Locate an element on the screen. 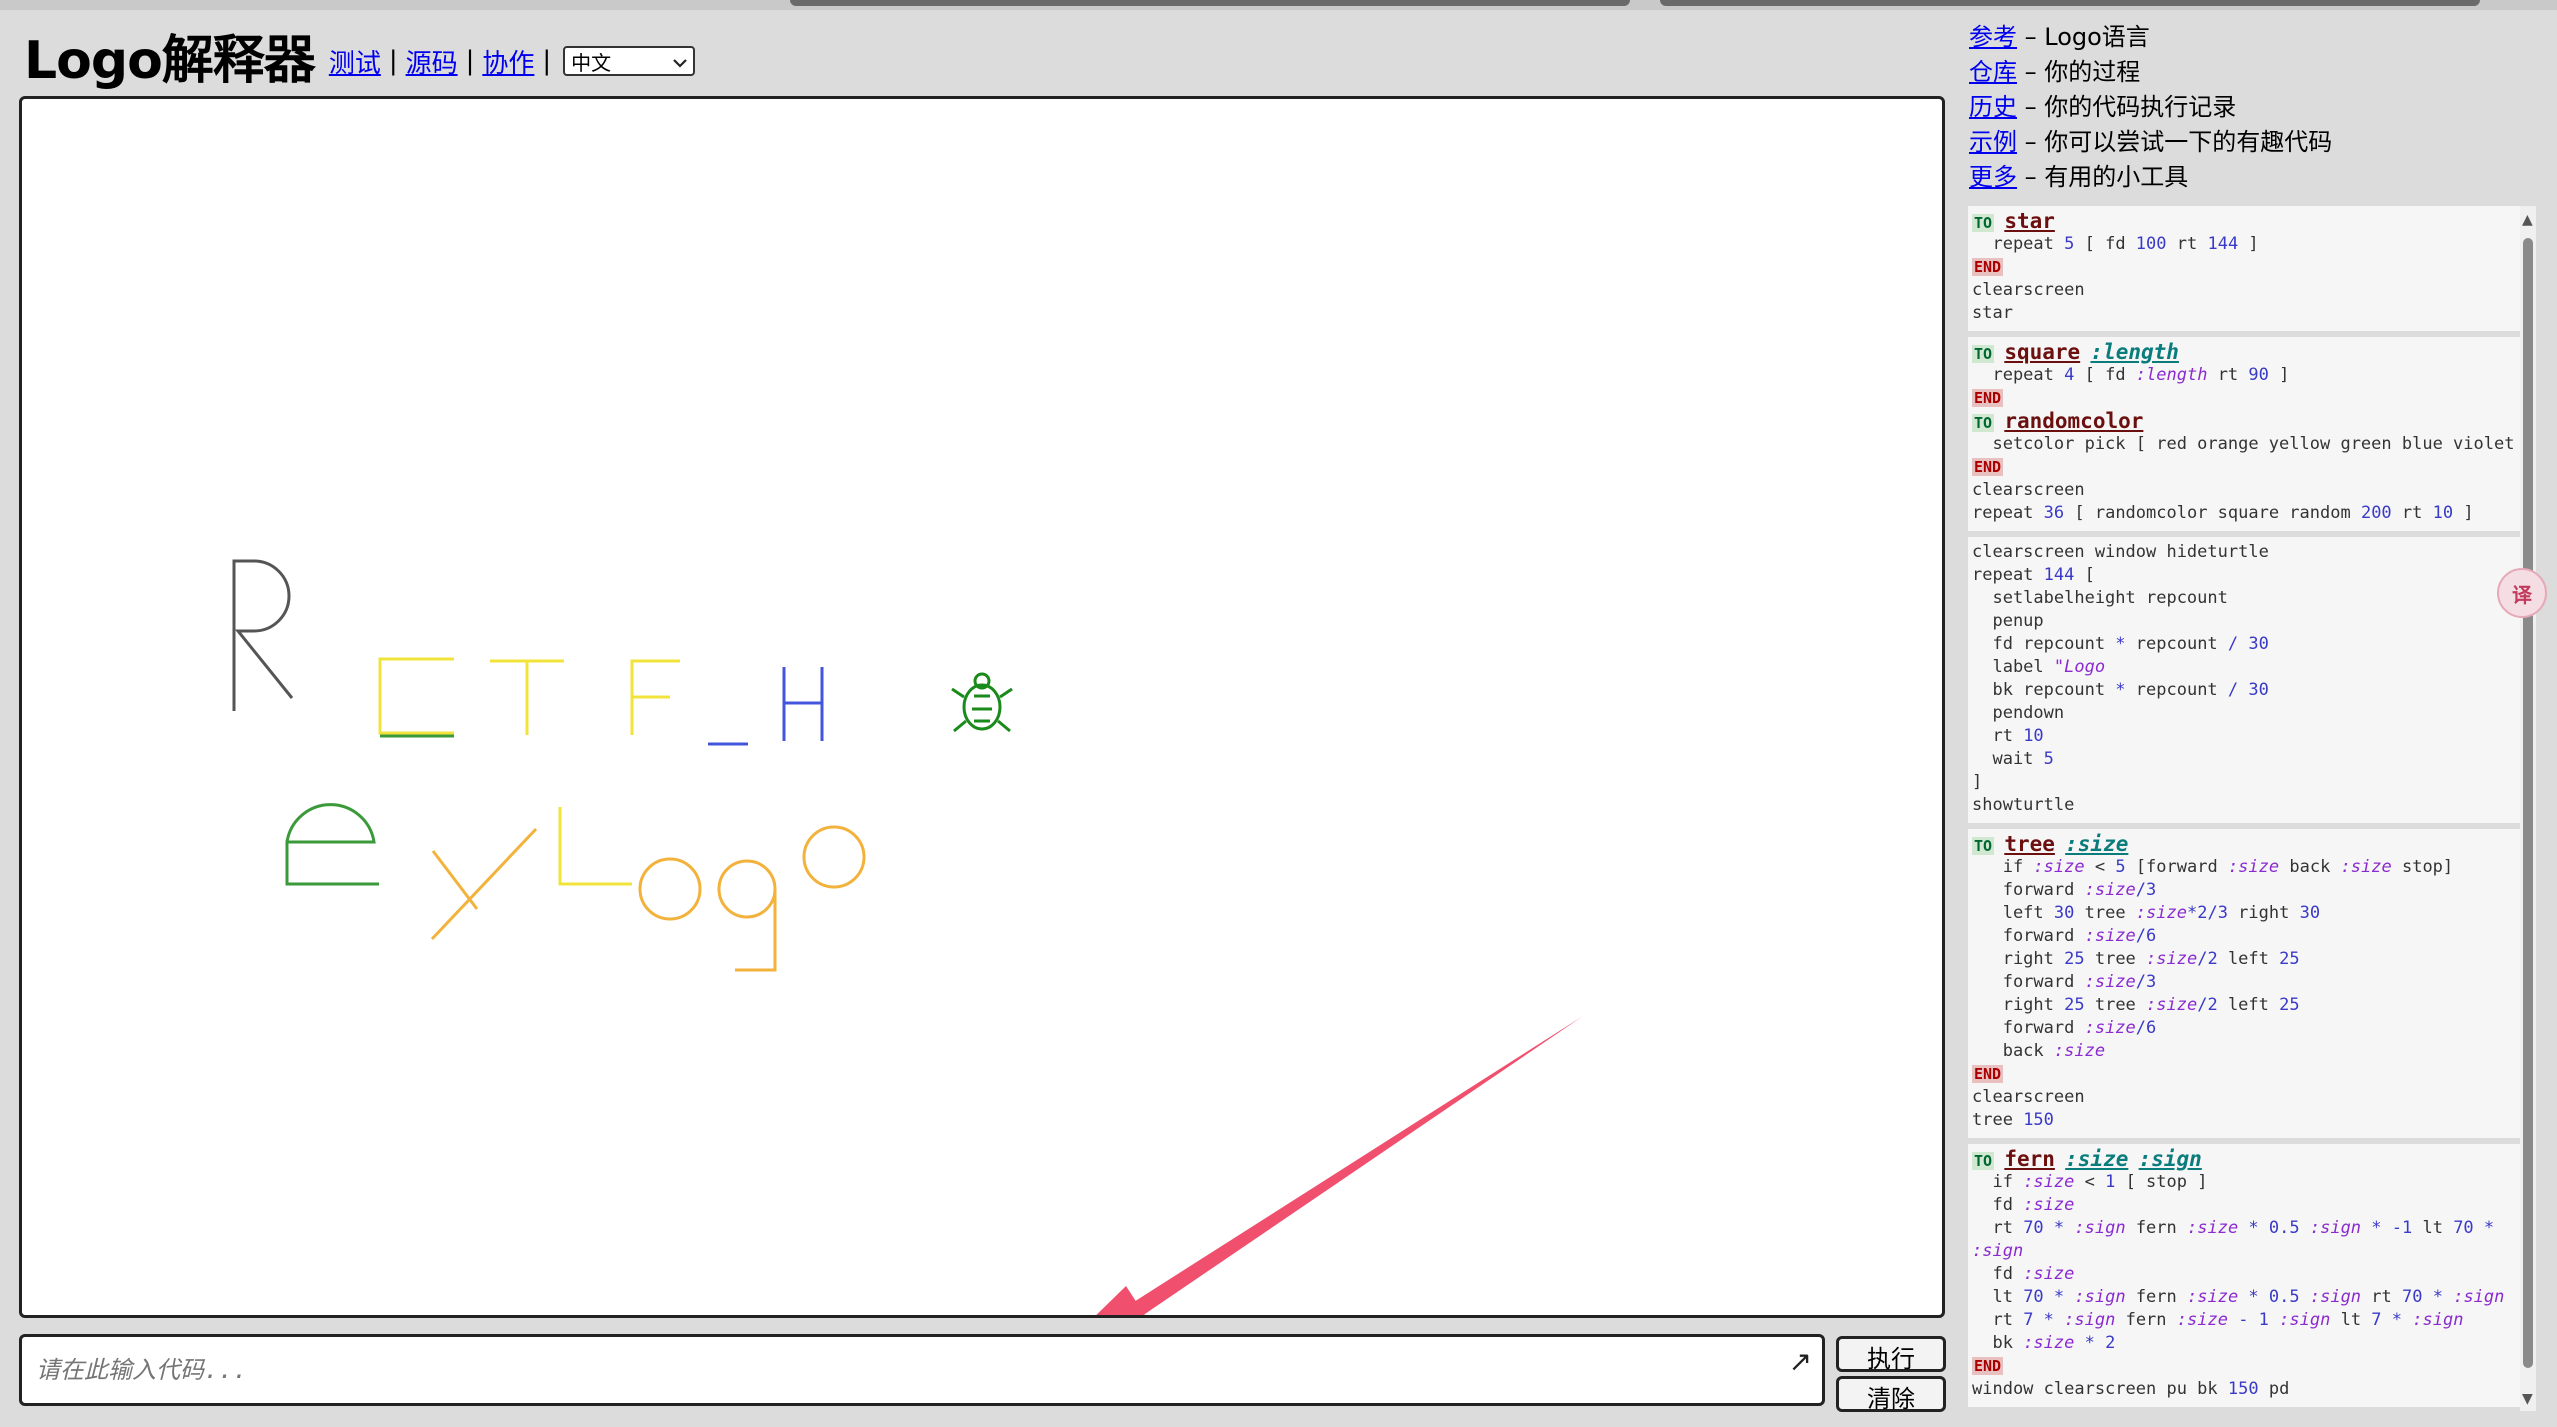  clear-button: 清除 is located at coordinates (1891, 1394).